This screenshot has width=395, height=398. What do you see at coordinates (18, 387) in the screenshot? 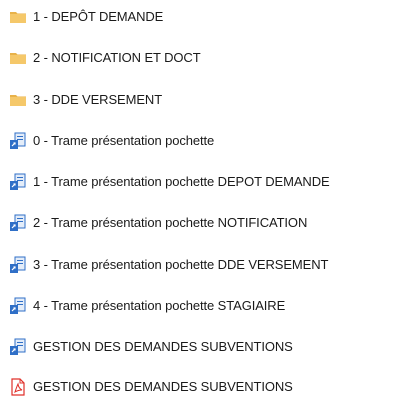
I see `pdf-icon` at bounding box center [18, 387].